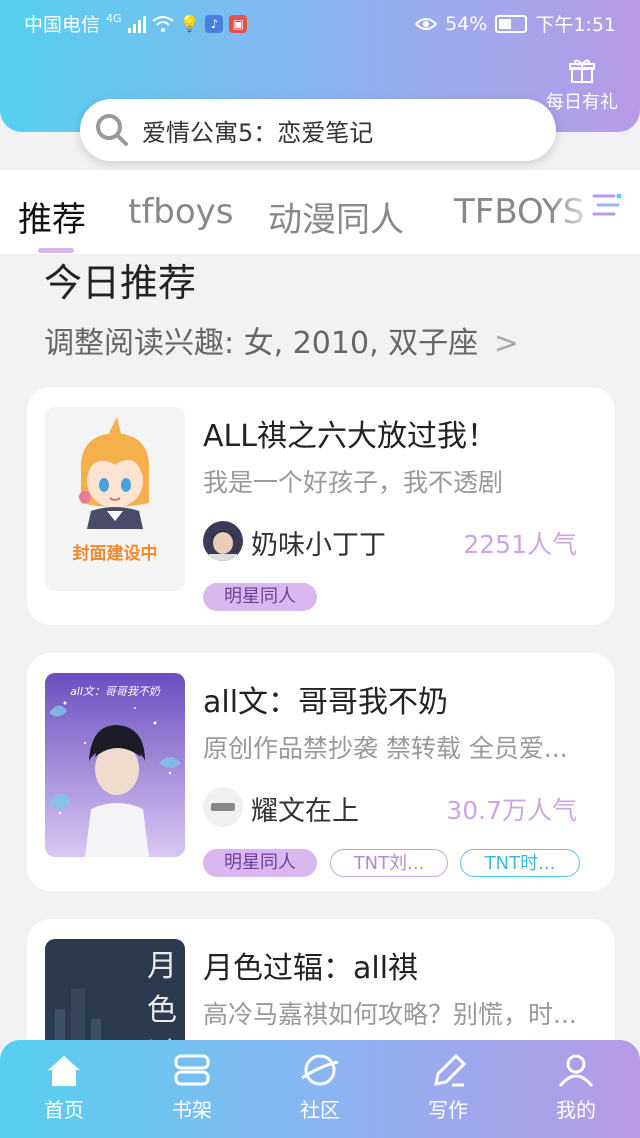 The height and width of the screenshot is (1138, 640). Describe the element at coordinates (320, 1110) in the screenshot. I see `nav-community-label: 社区` at that location.